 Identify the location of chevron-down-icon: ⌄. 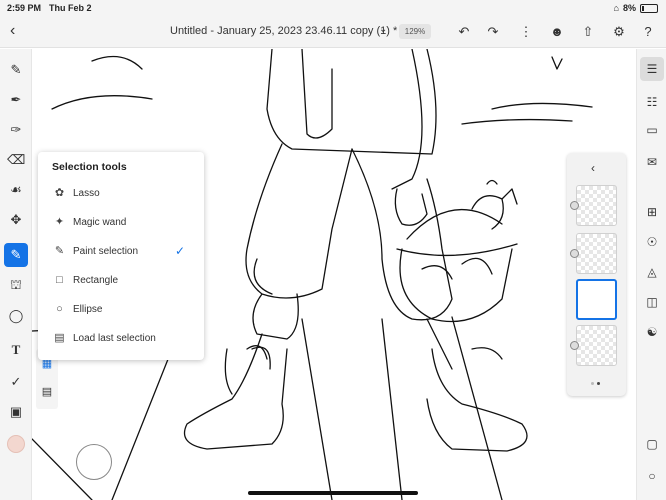
(383, 29).